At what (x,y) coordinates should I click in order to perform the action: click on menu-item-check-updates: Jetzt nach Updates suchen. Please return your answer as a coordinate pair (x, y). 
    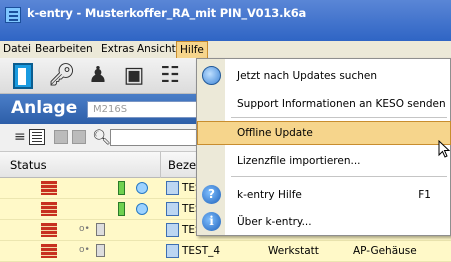
    Looking at the image, I should click on (324, 76).